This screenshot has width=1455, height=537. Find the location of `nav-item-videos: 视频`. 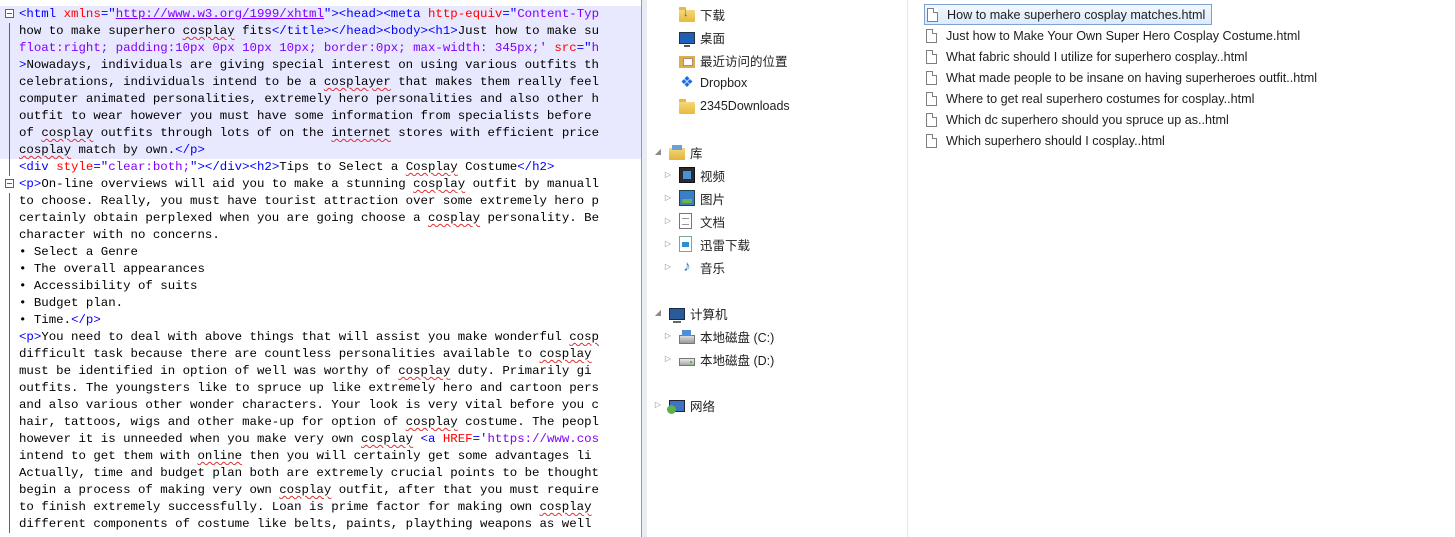

nav-item-videos: 视频 is located at coordinates (702, 175).